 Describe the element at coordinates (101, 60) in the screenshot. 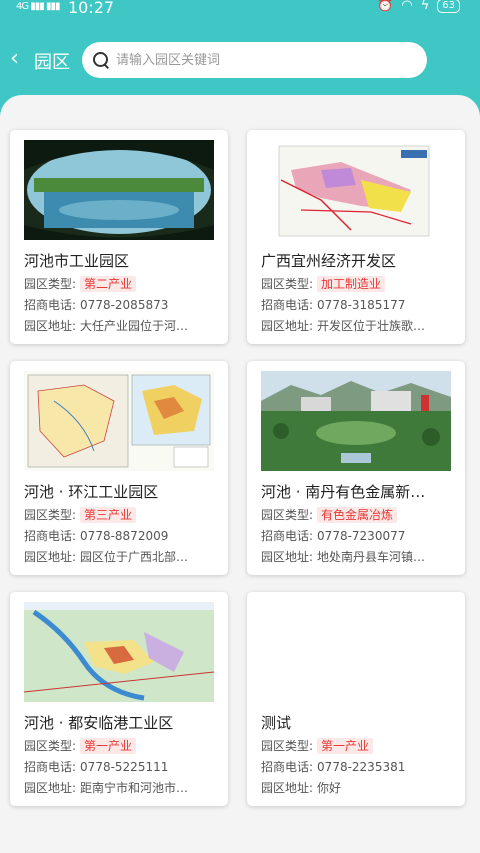

I see `search-icon` at that location.